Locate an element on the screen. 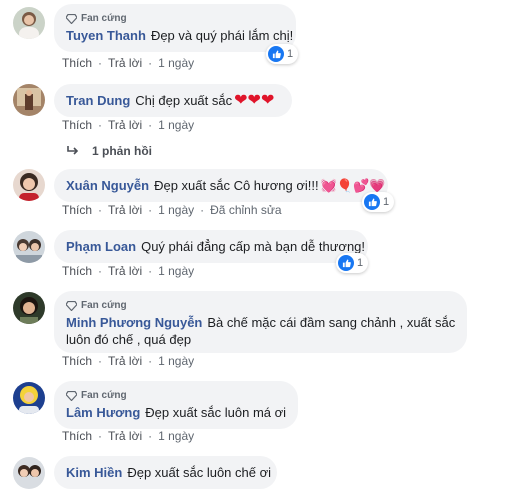 The width and height of the screenshot is (506, 490). reply-arrow-icon is located at coordinates (73, 150).